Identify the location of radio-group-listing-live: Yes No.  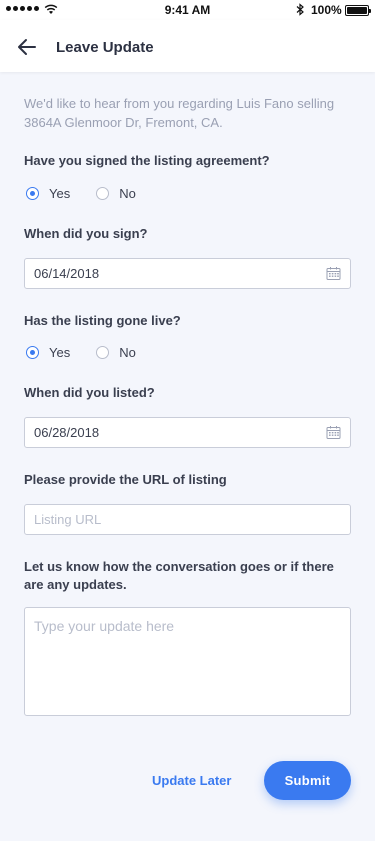
(81, 352).